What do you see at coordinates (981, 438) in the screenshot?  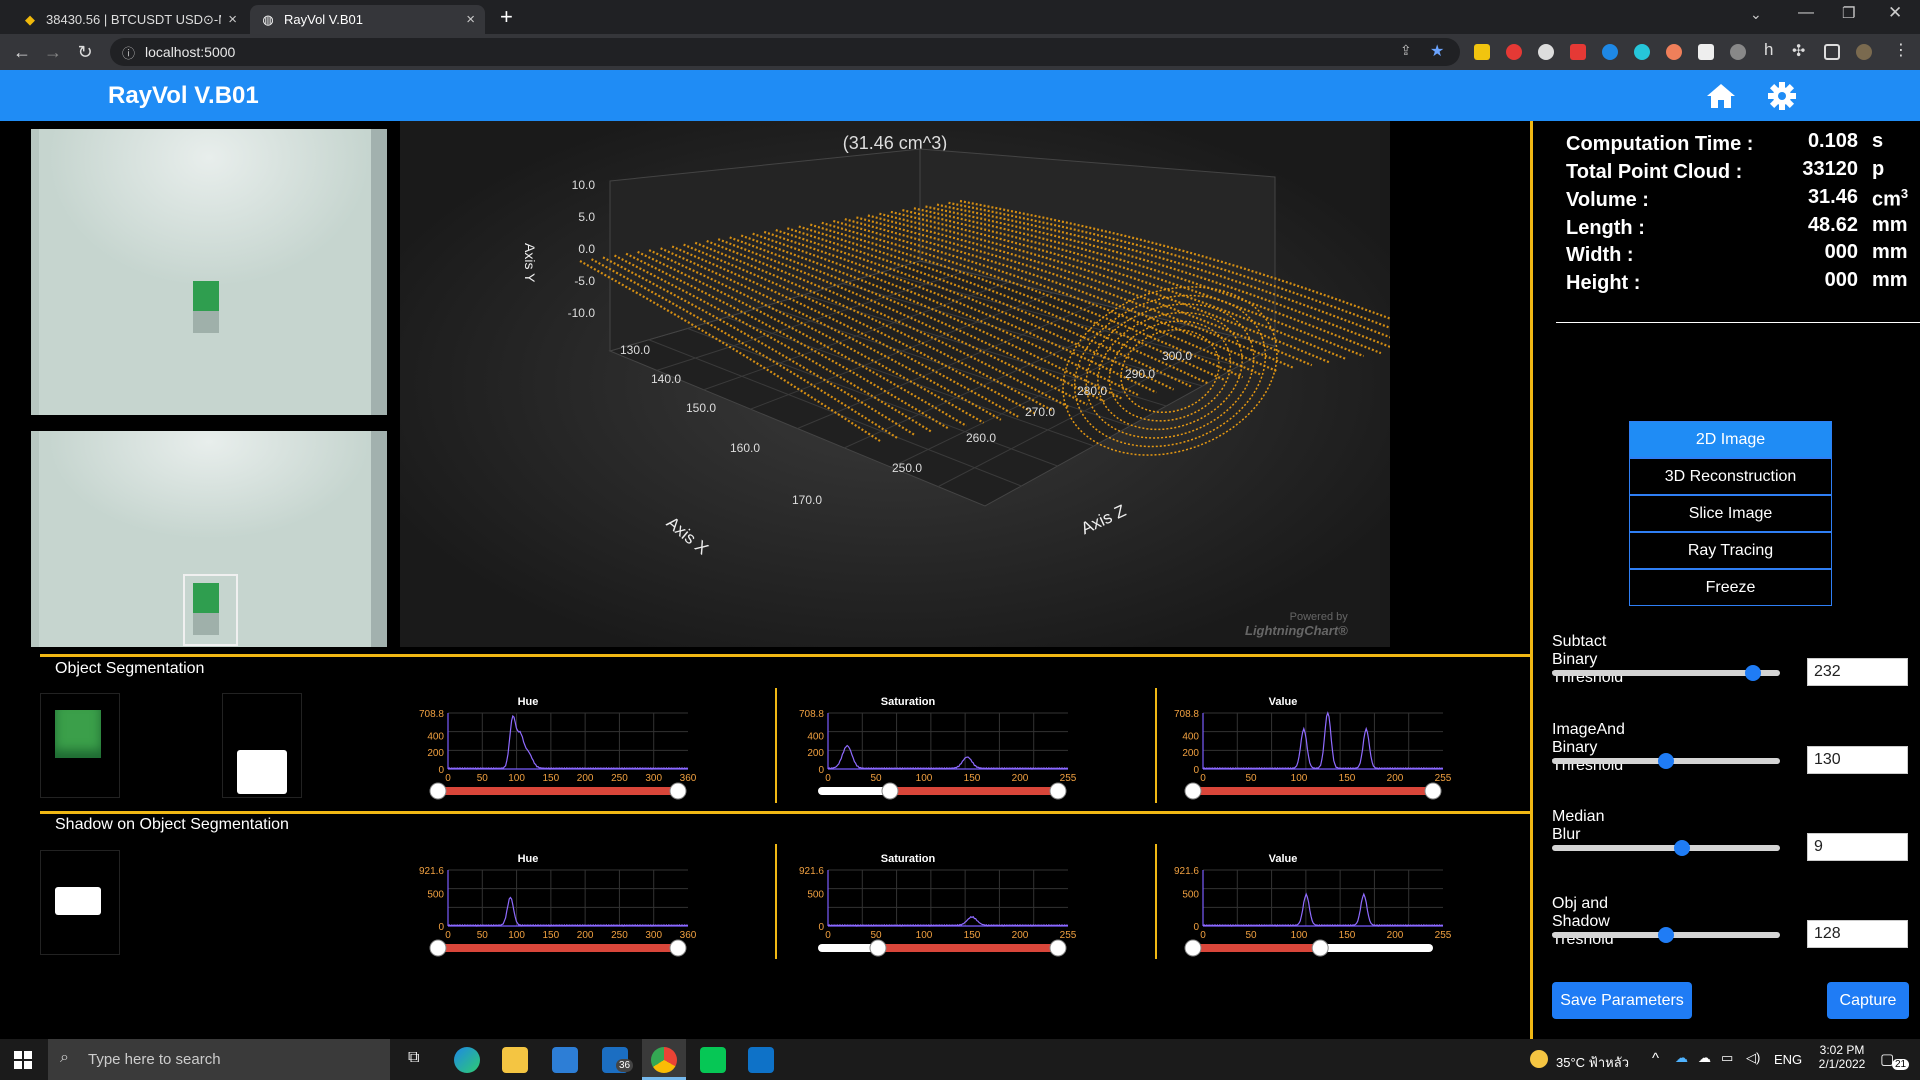 I see `z-tick: 260.0` at bounding box center [981, 438].